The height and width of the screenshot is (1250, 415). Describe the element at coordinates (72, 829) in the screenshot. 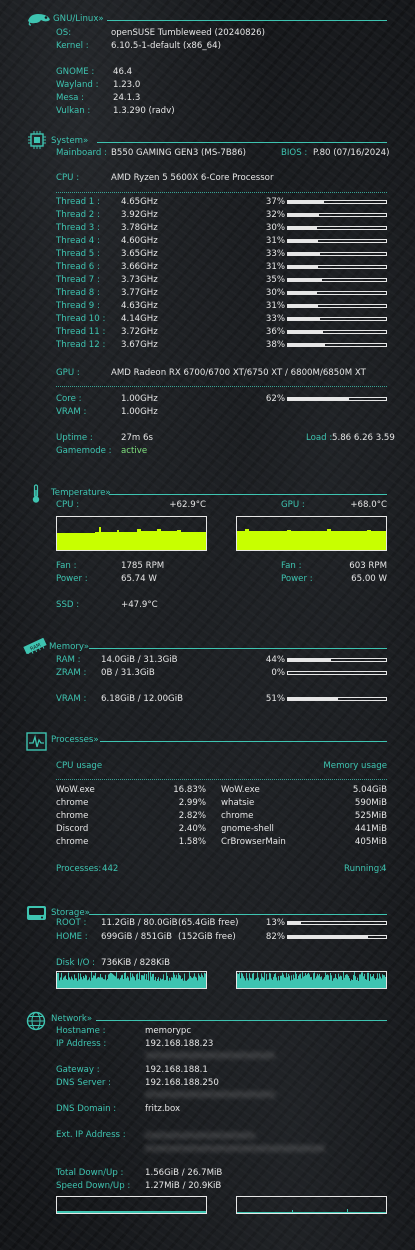

I see `cpu-process-name: Discord` at that location.